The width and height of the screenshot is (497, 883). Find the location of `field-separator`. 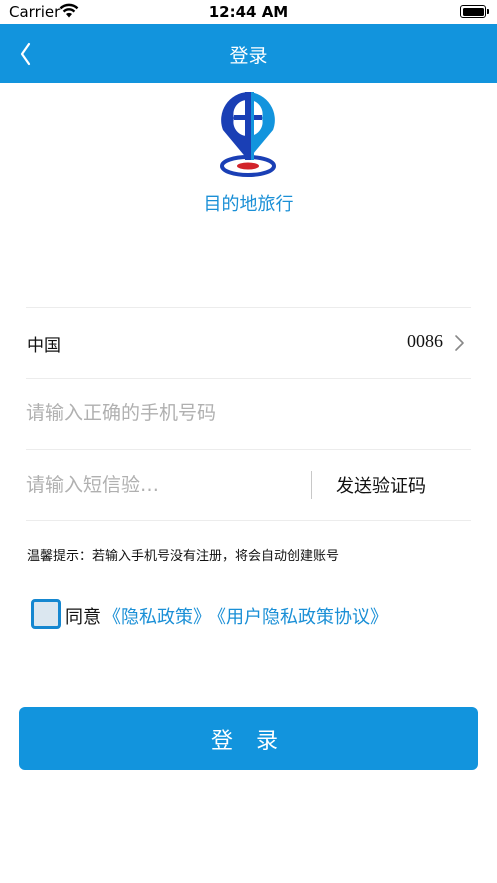

field-separator is located at coordinates (311, 485).